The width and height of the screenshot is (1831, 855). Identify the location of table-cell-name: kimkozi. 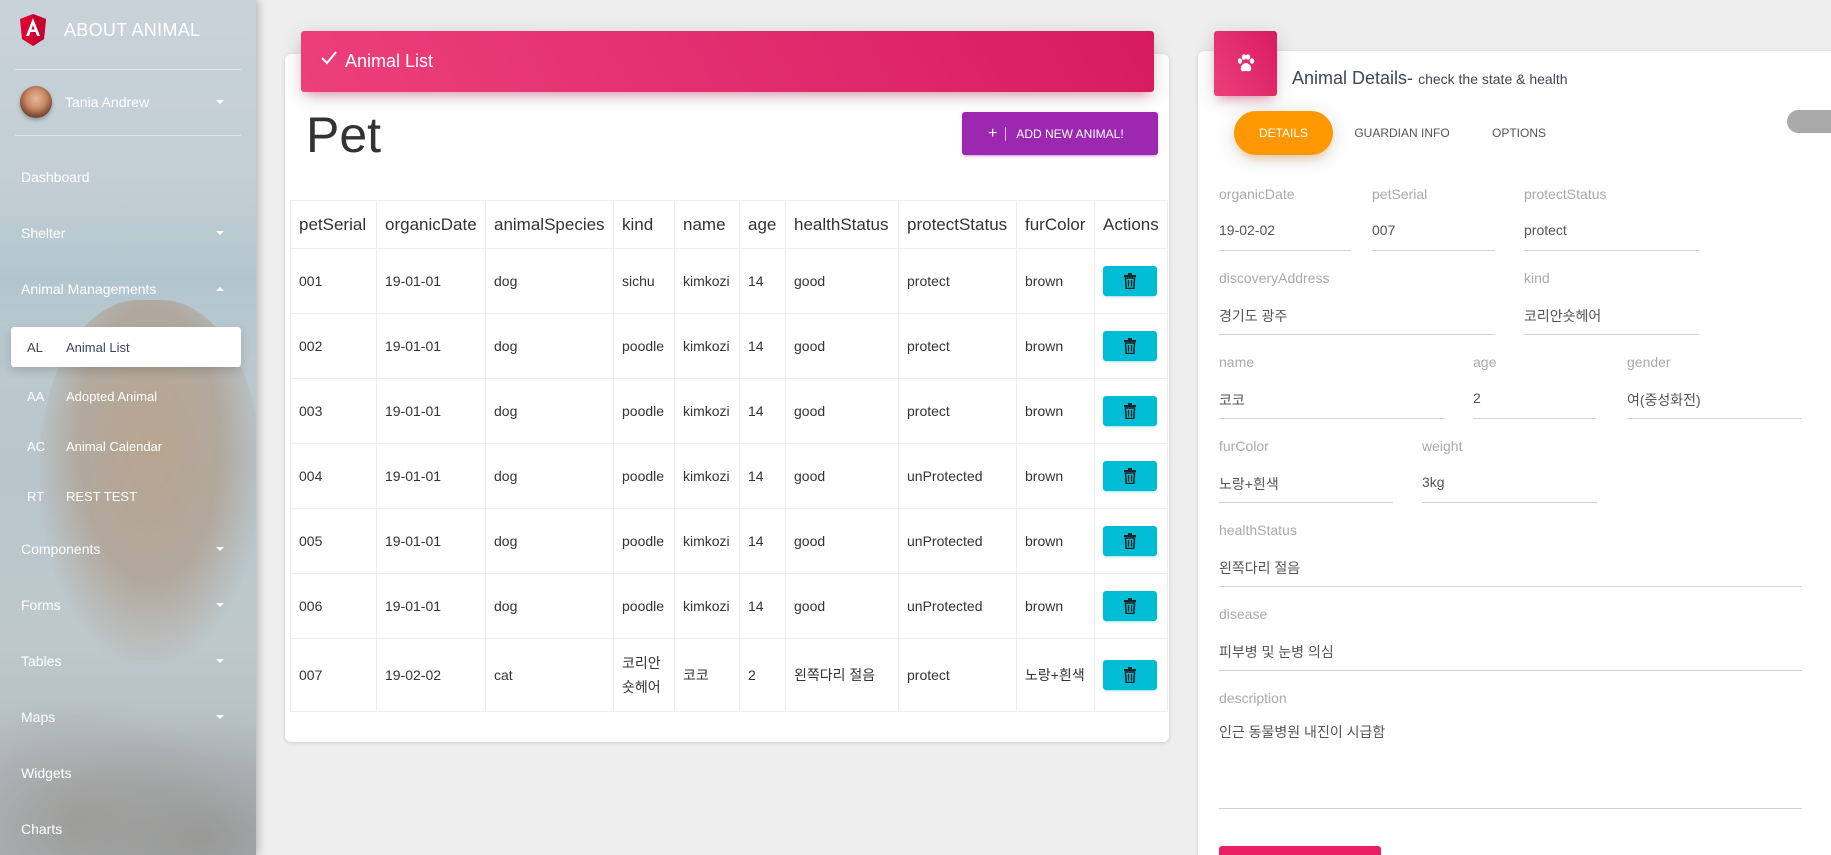
(707, 346).